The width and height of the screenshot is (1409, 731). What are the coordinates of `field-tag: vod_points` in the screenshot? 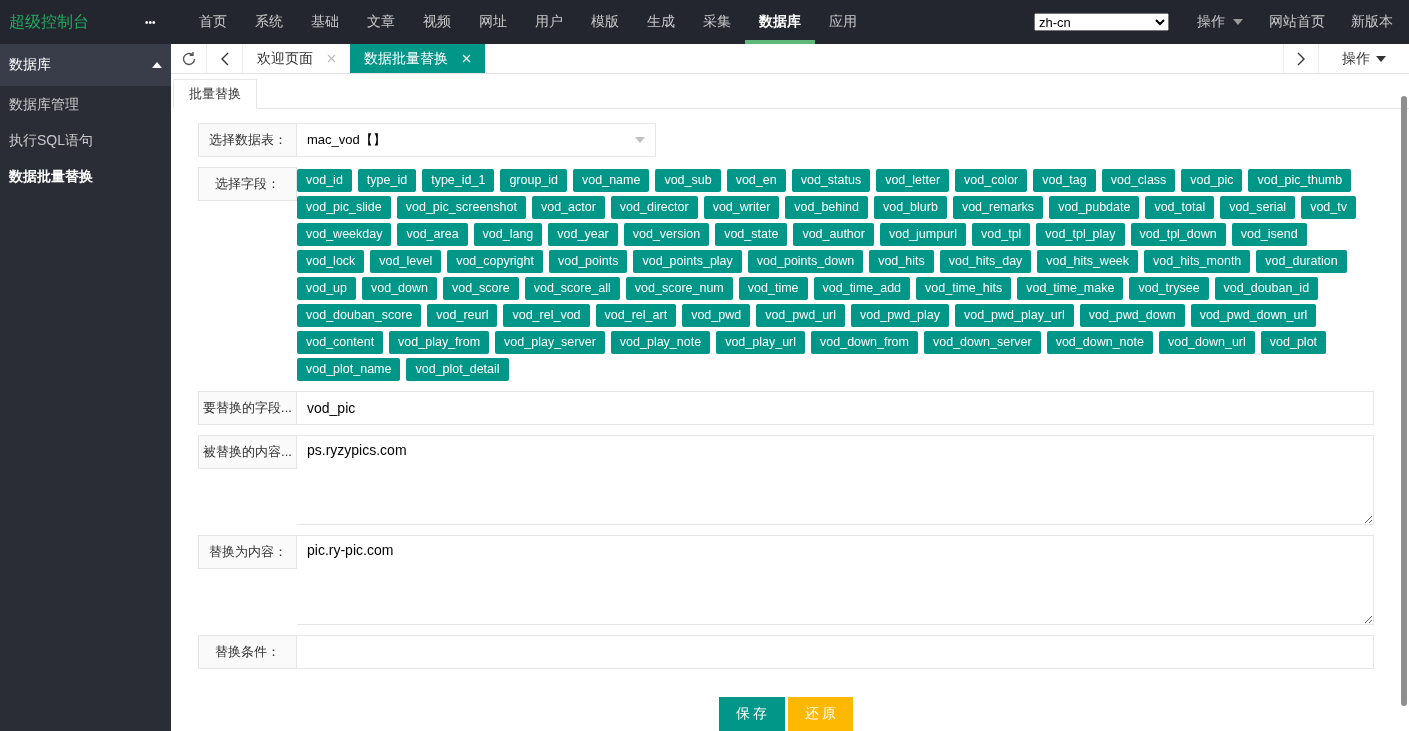 It's located at (588, 261).